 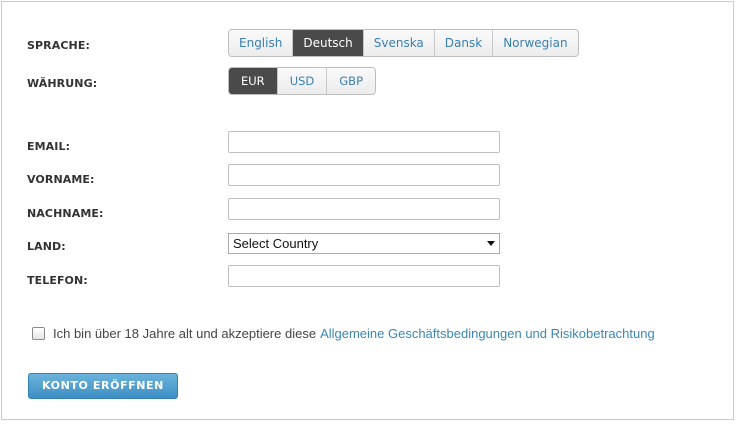 What do you see at coordinates (398, 43) in the screenshot?
I see `language-option-svenska: Svenska` at bounding box center [398, 43].